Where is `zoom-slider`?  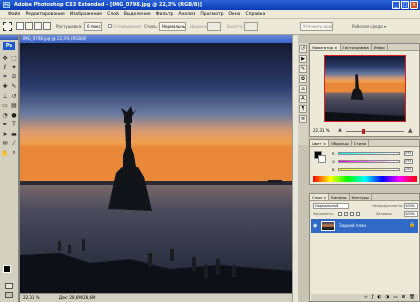
zoom-slider is located at coordinates (375, 131).